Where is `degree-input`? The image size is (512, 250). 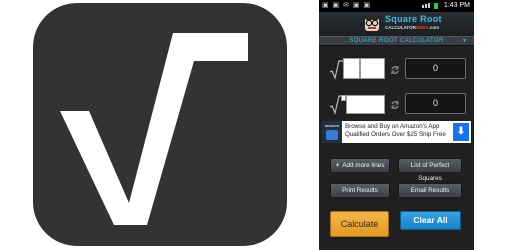
degree-input is located at coordinates (351, 68).